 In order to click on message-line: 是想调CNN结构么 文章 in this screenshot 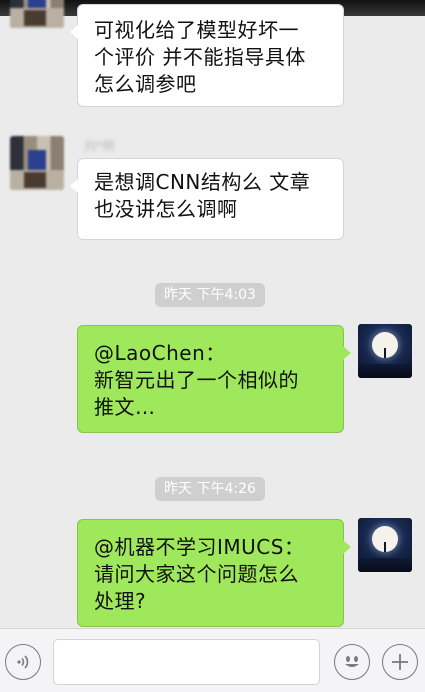, I will do `click(202, 182)`.